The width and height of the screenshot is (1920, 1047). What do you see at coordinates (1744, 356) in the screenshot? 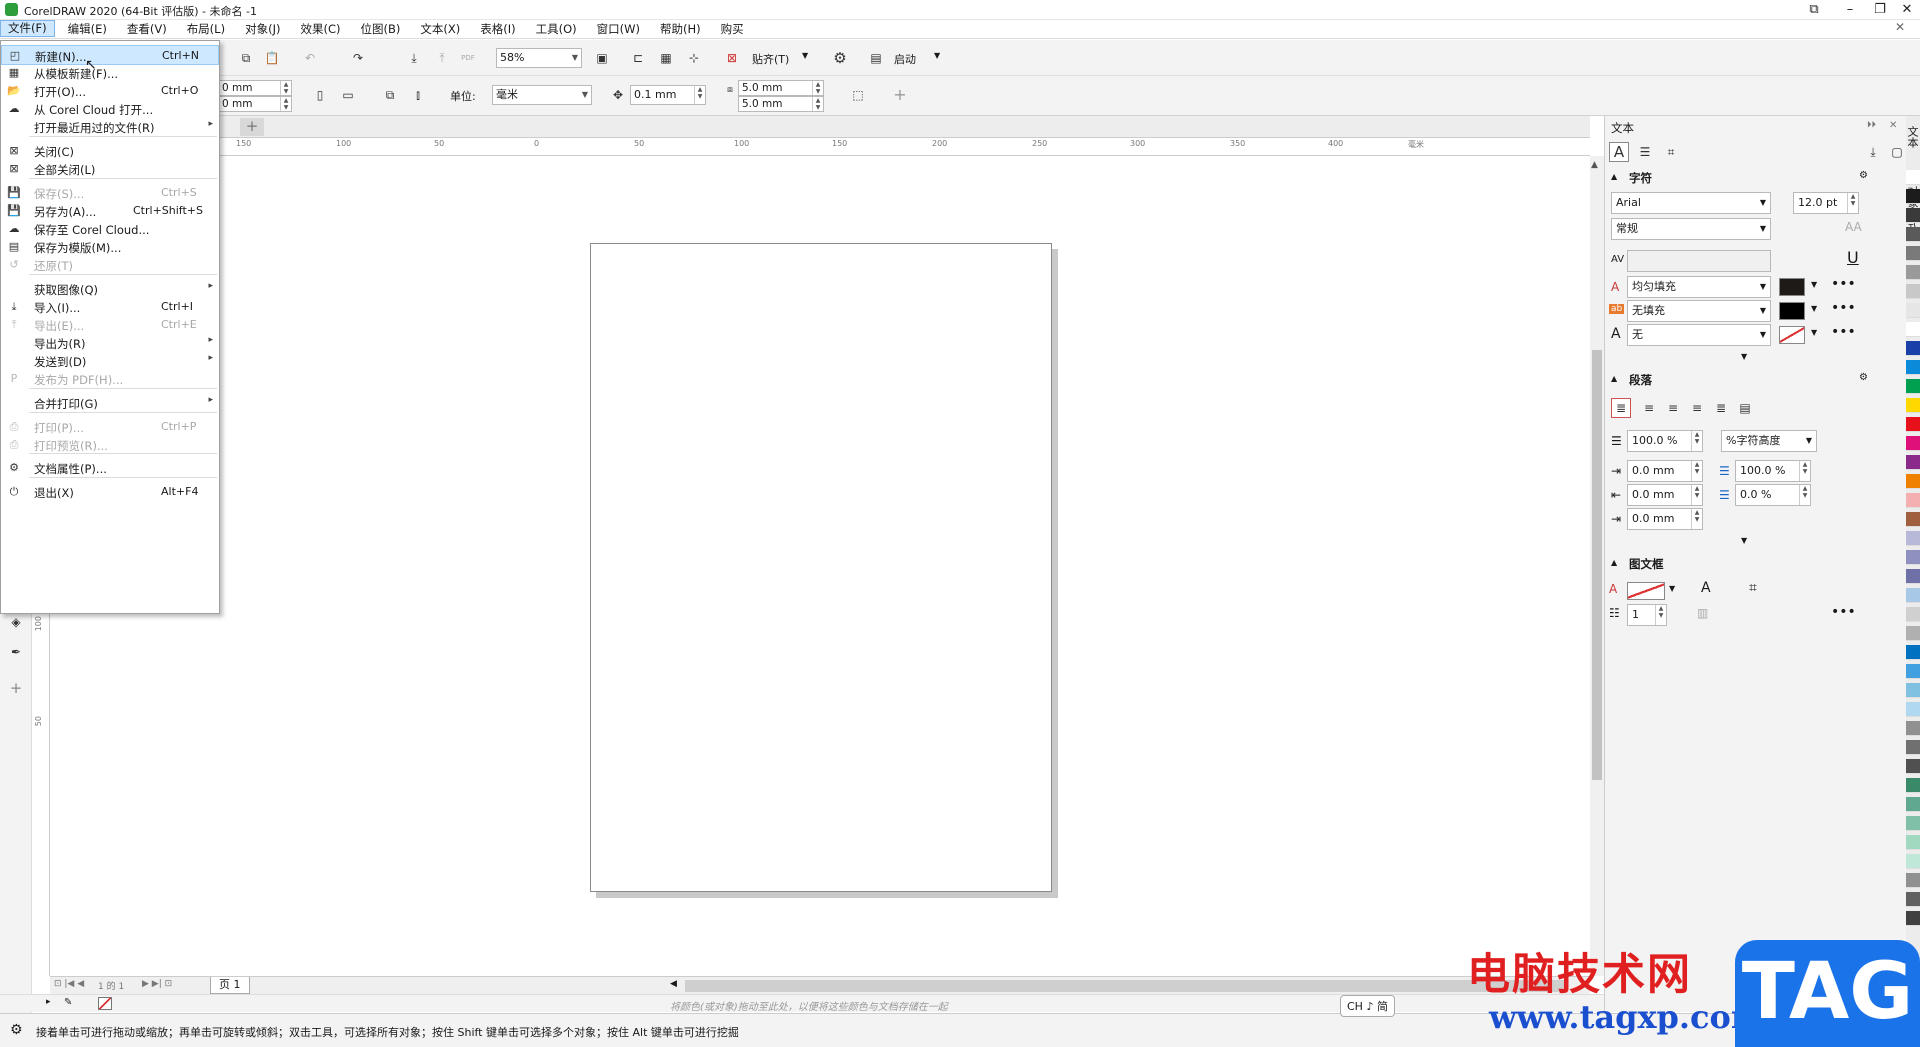
I see `char-expand-icon: ▼` at bounding box center [1744, 356].